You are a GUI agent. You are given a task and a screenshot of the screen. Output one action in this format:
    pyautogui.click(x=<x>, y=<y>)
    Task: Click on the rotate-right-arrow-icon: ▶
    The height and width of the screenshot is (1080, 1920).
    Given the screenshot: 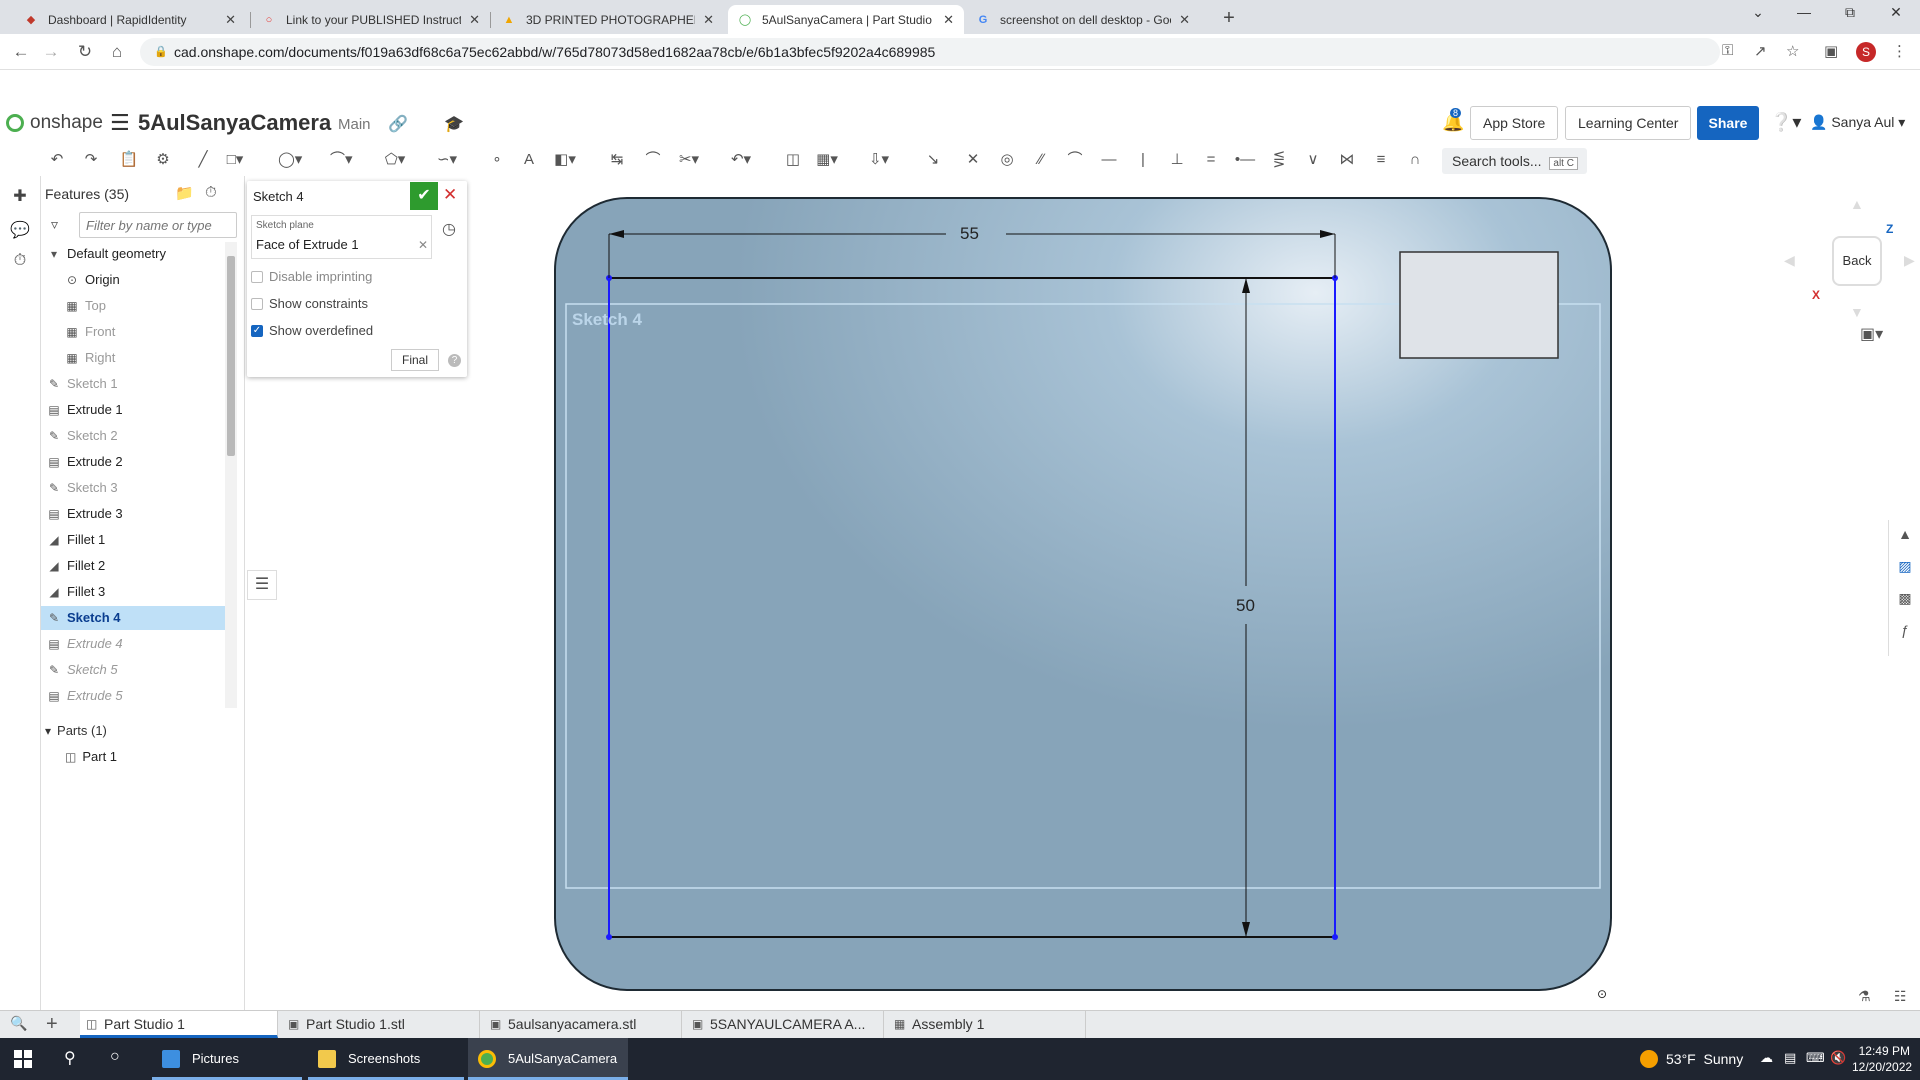 What is the action you would take?
    pyautogui.click(x=1909, y=260)
    